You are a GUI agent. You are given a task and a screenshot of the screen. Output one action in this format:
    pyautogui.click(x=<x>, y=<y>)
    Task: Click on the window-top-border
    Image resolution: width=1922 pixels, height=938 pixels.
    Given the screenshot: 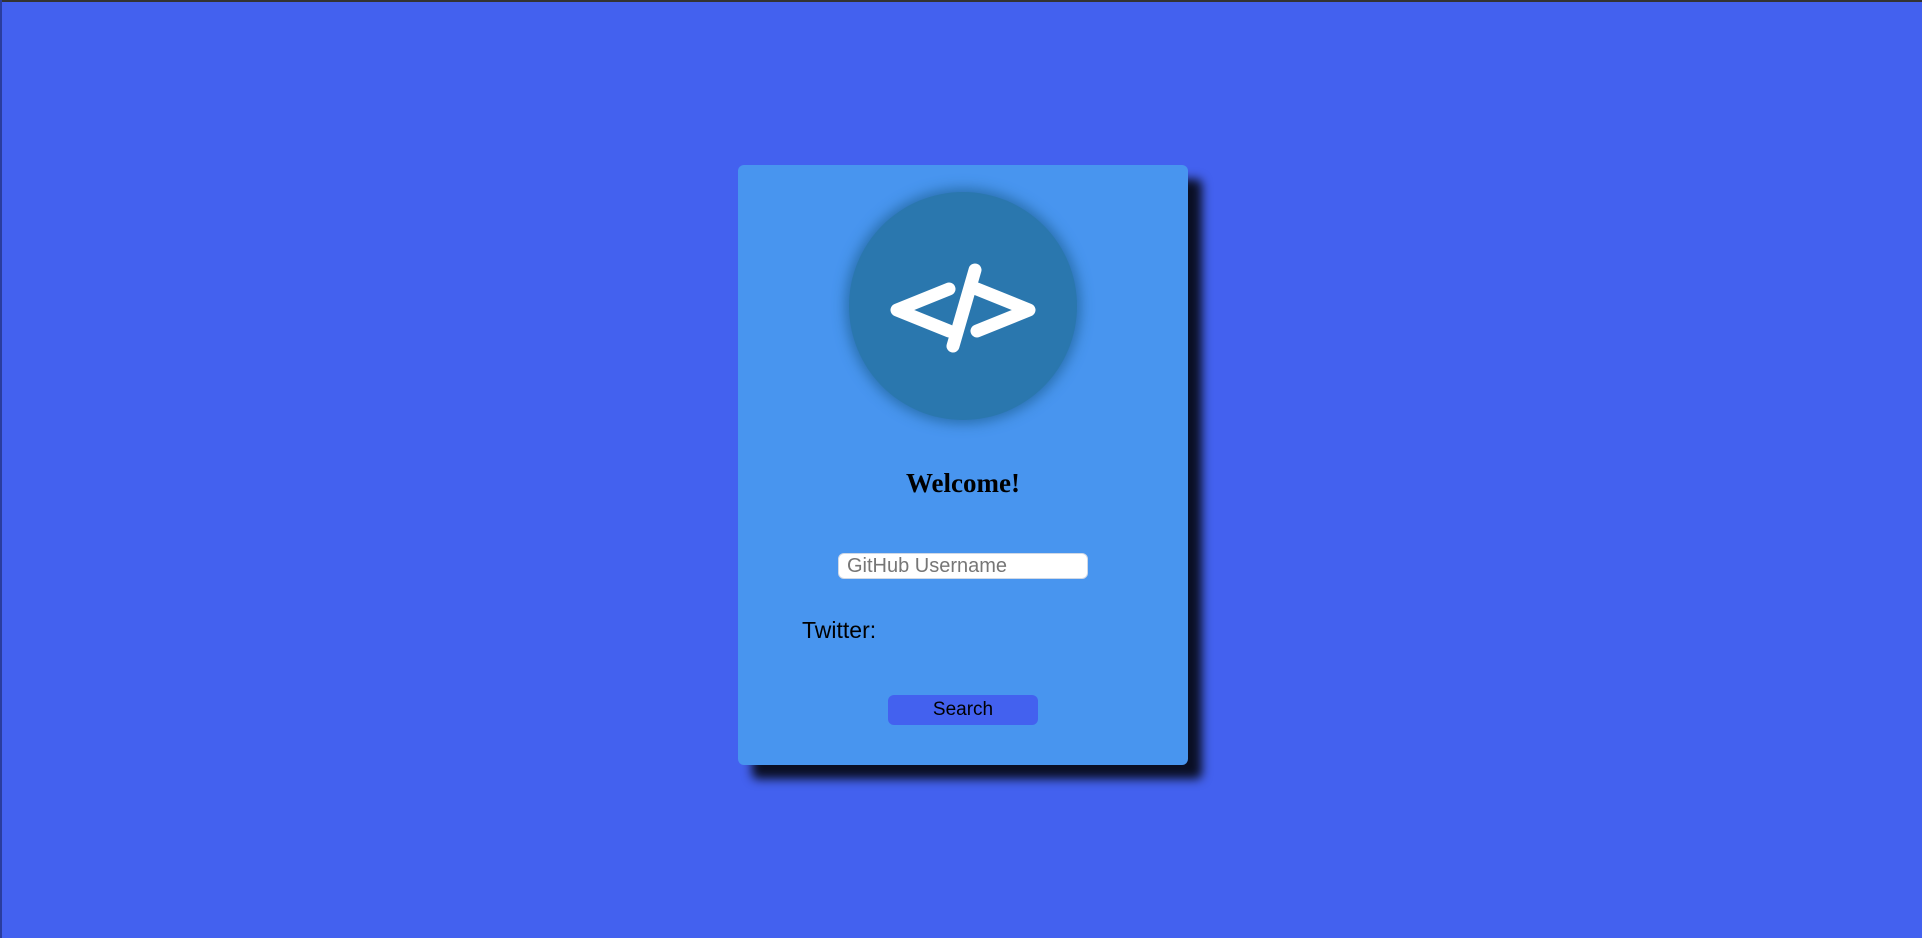 What is the action you would take?
    pyautogui.click(x=961, y=1)
    